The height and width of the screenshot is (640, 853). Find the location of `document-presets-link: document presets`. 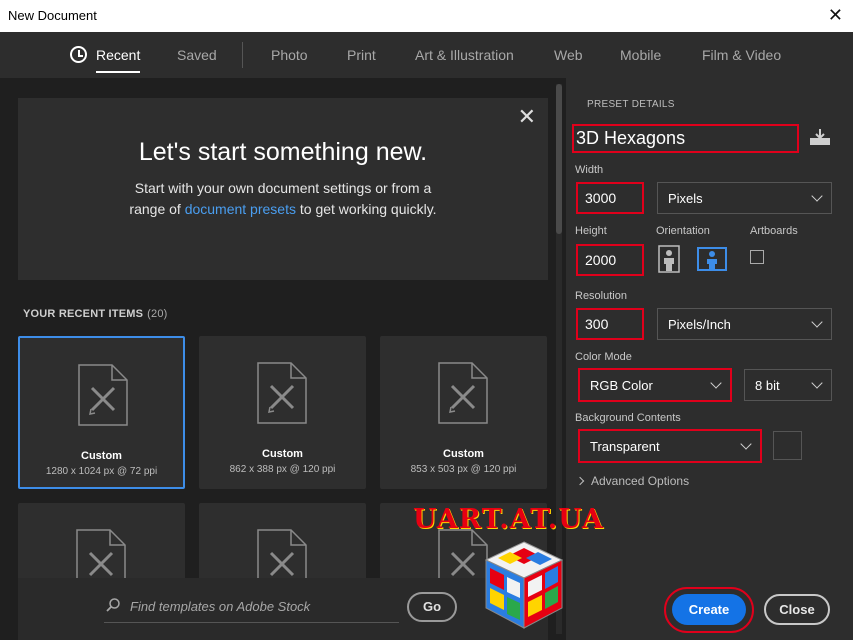

document-presets-link: document presets is located at coordinates (240, 209).